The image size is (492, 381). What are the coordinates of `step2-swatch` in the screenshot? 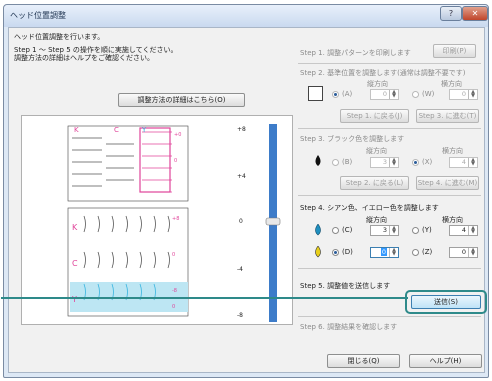 It's located at (315, 93).